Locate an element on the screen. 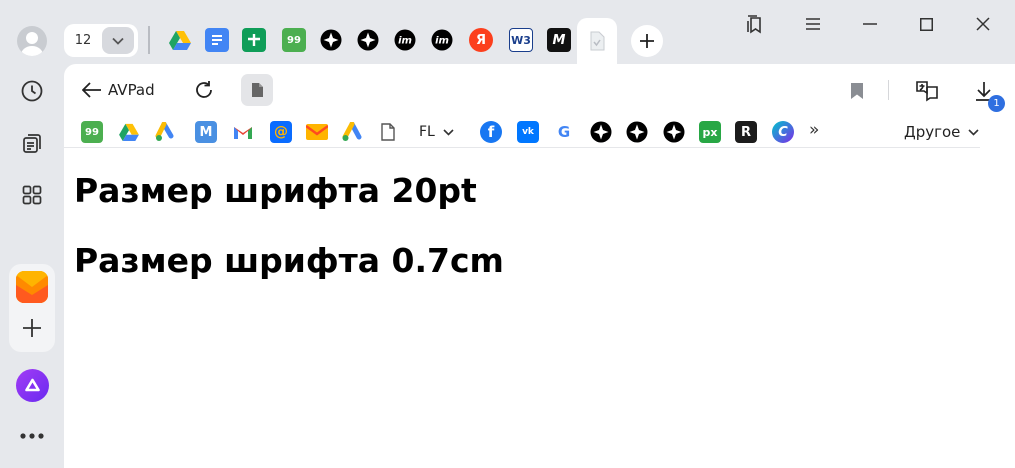 This screenshot has height=468, width=1015. close-window-button is located at coordinates (983, 24).